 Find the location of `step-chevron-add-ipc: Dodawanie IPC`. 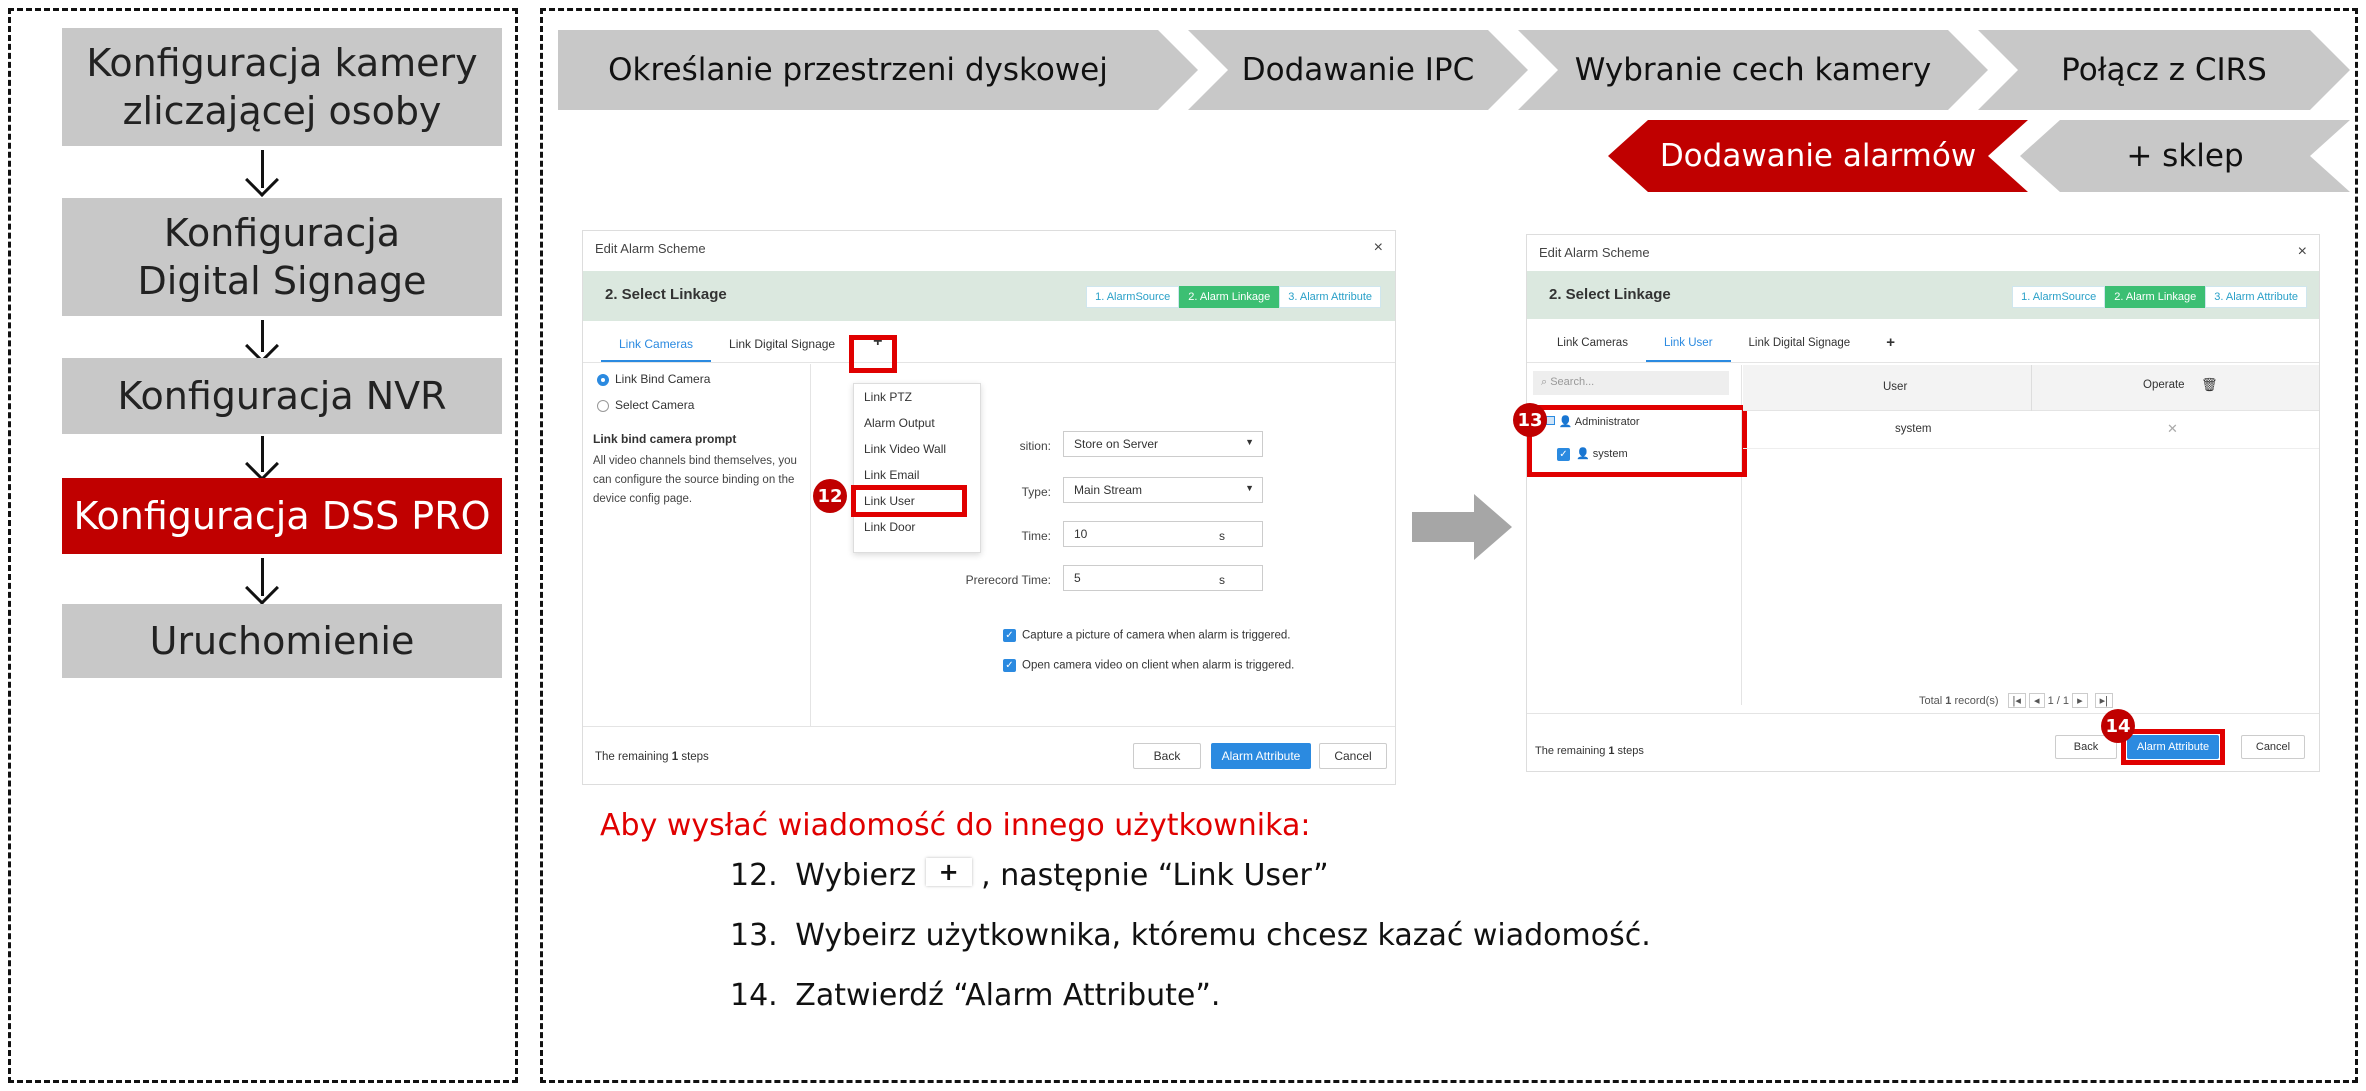

step-chevron-add-ipc: Dodawanie IPC is located at coordinates (1358, 70).